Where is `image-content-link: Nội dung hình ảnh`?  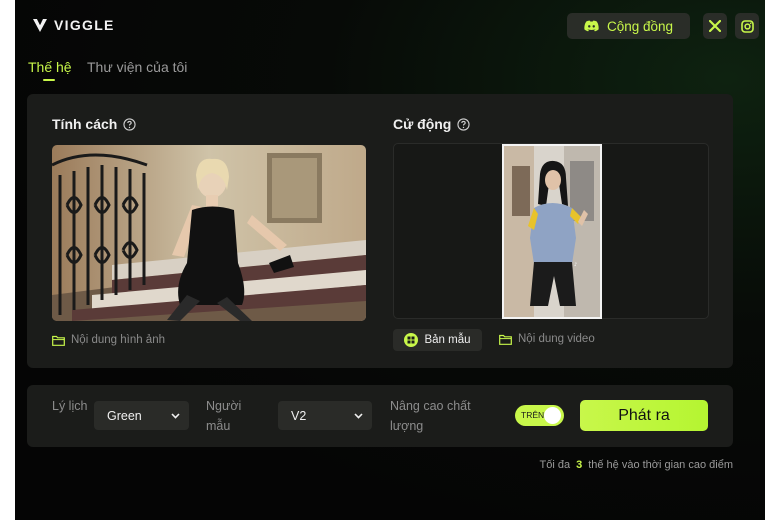 image-content-link: Nội dung hình ảnh is located at coordinates (108, 340).